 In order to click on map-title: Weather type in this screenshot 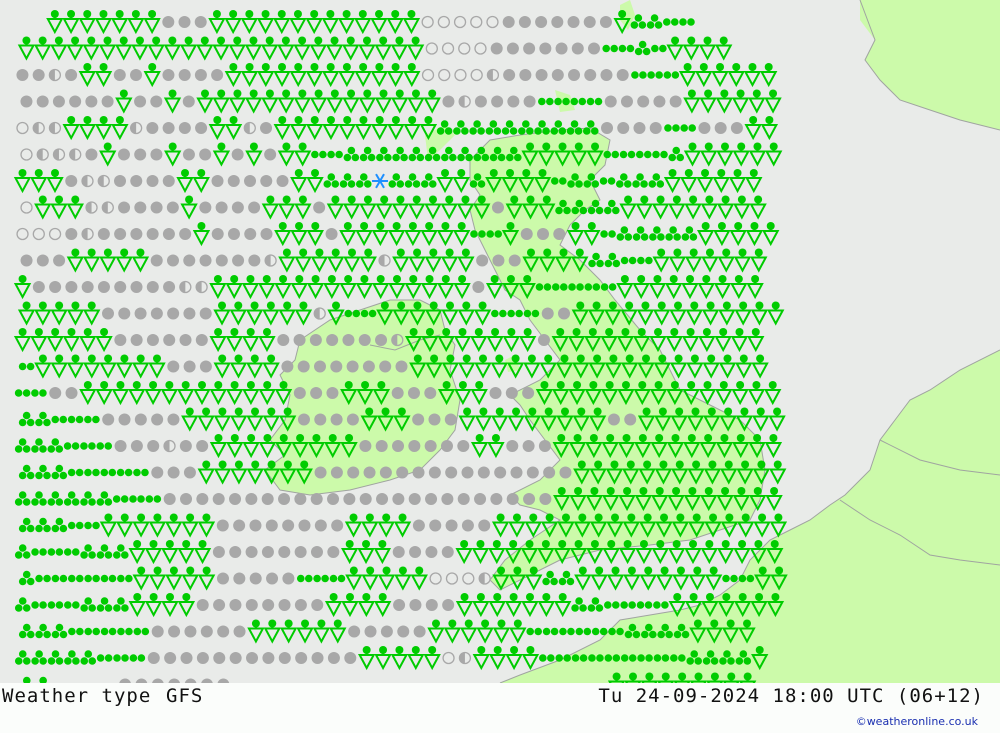, I will do `click(77, 696)`.